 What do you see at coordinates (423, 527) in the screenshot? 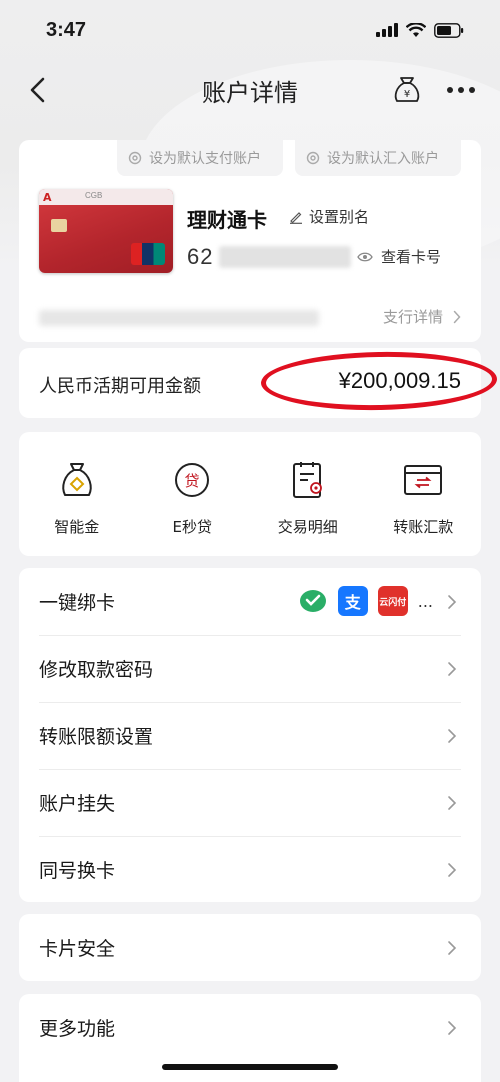
I see `function-label: 转账汇款` at bounding box center [423, 527].